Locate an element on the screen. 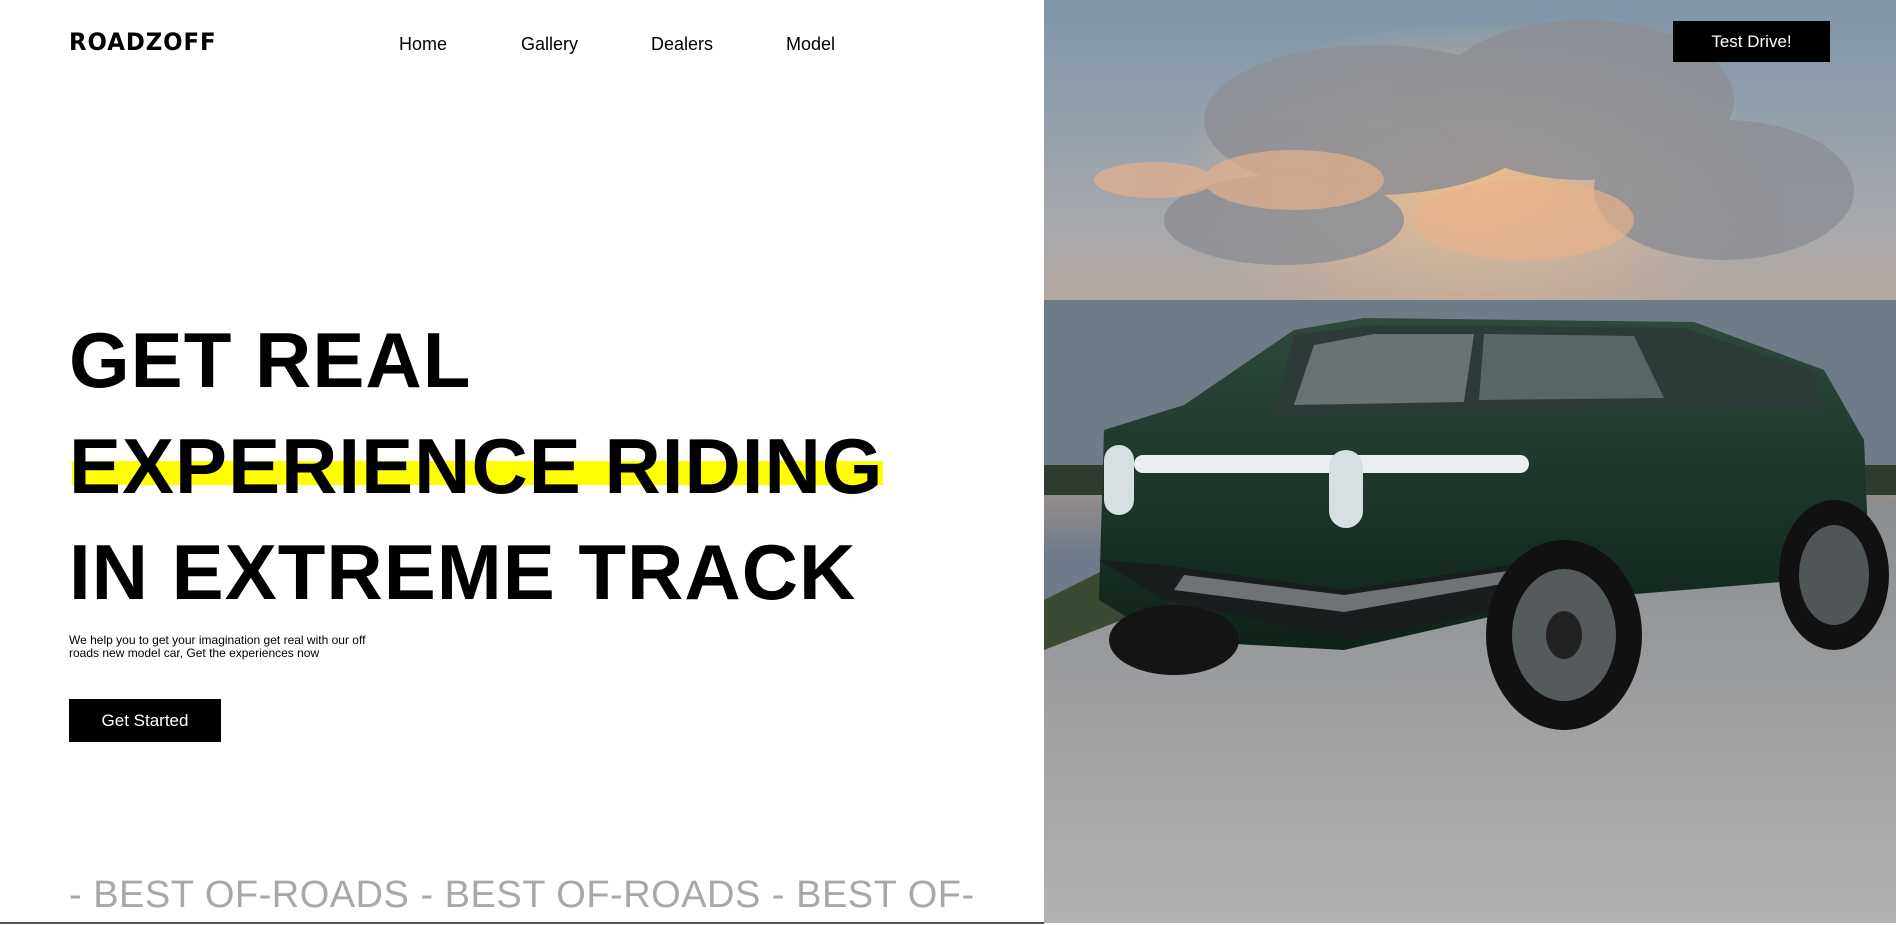  nav-item-gallery: Gallery is located at coordinates (549, 44).